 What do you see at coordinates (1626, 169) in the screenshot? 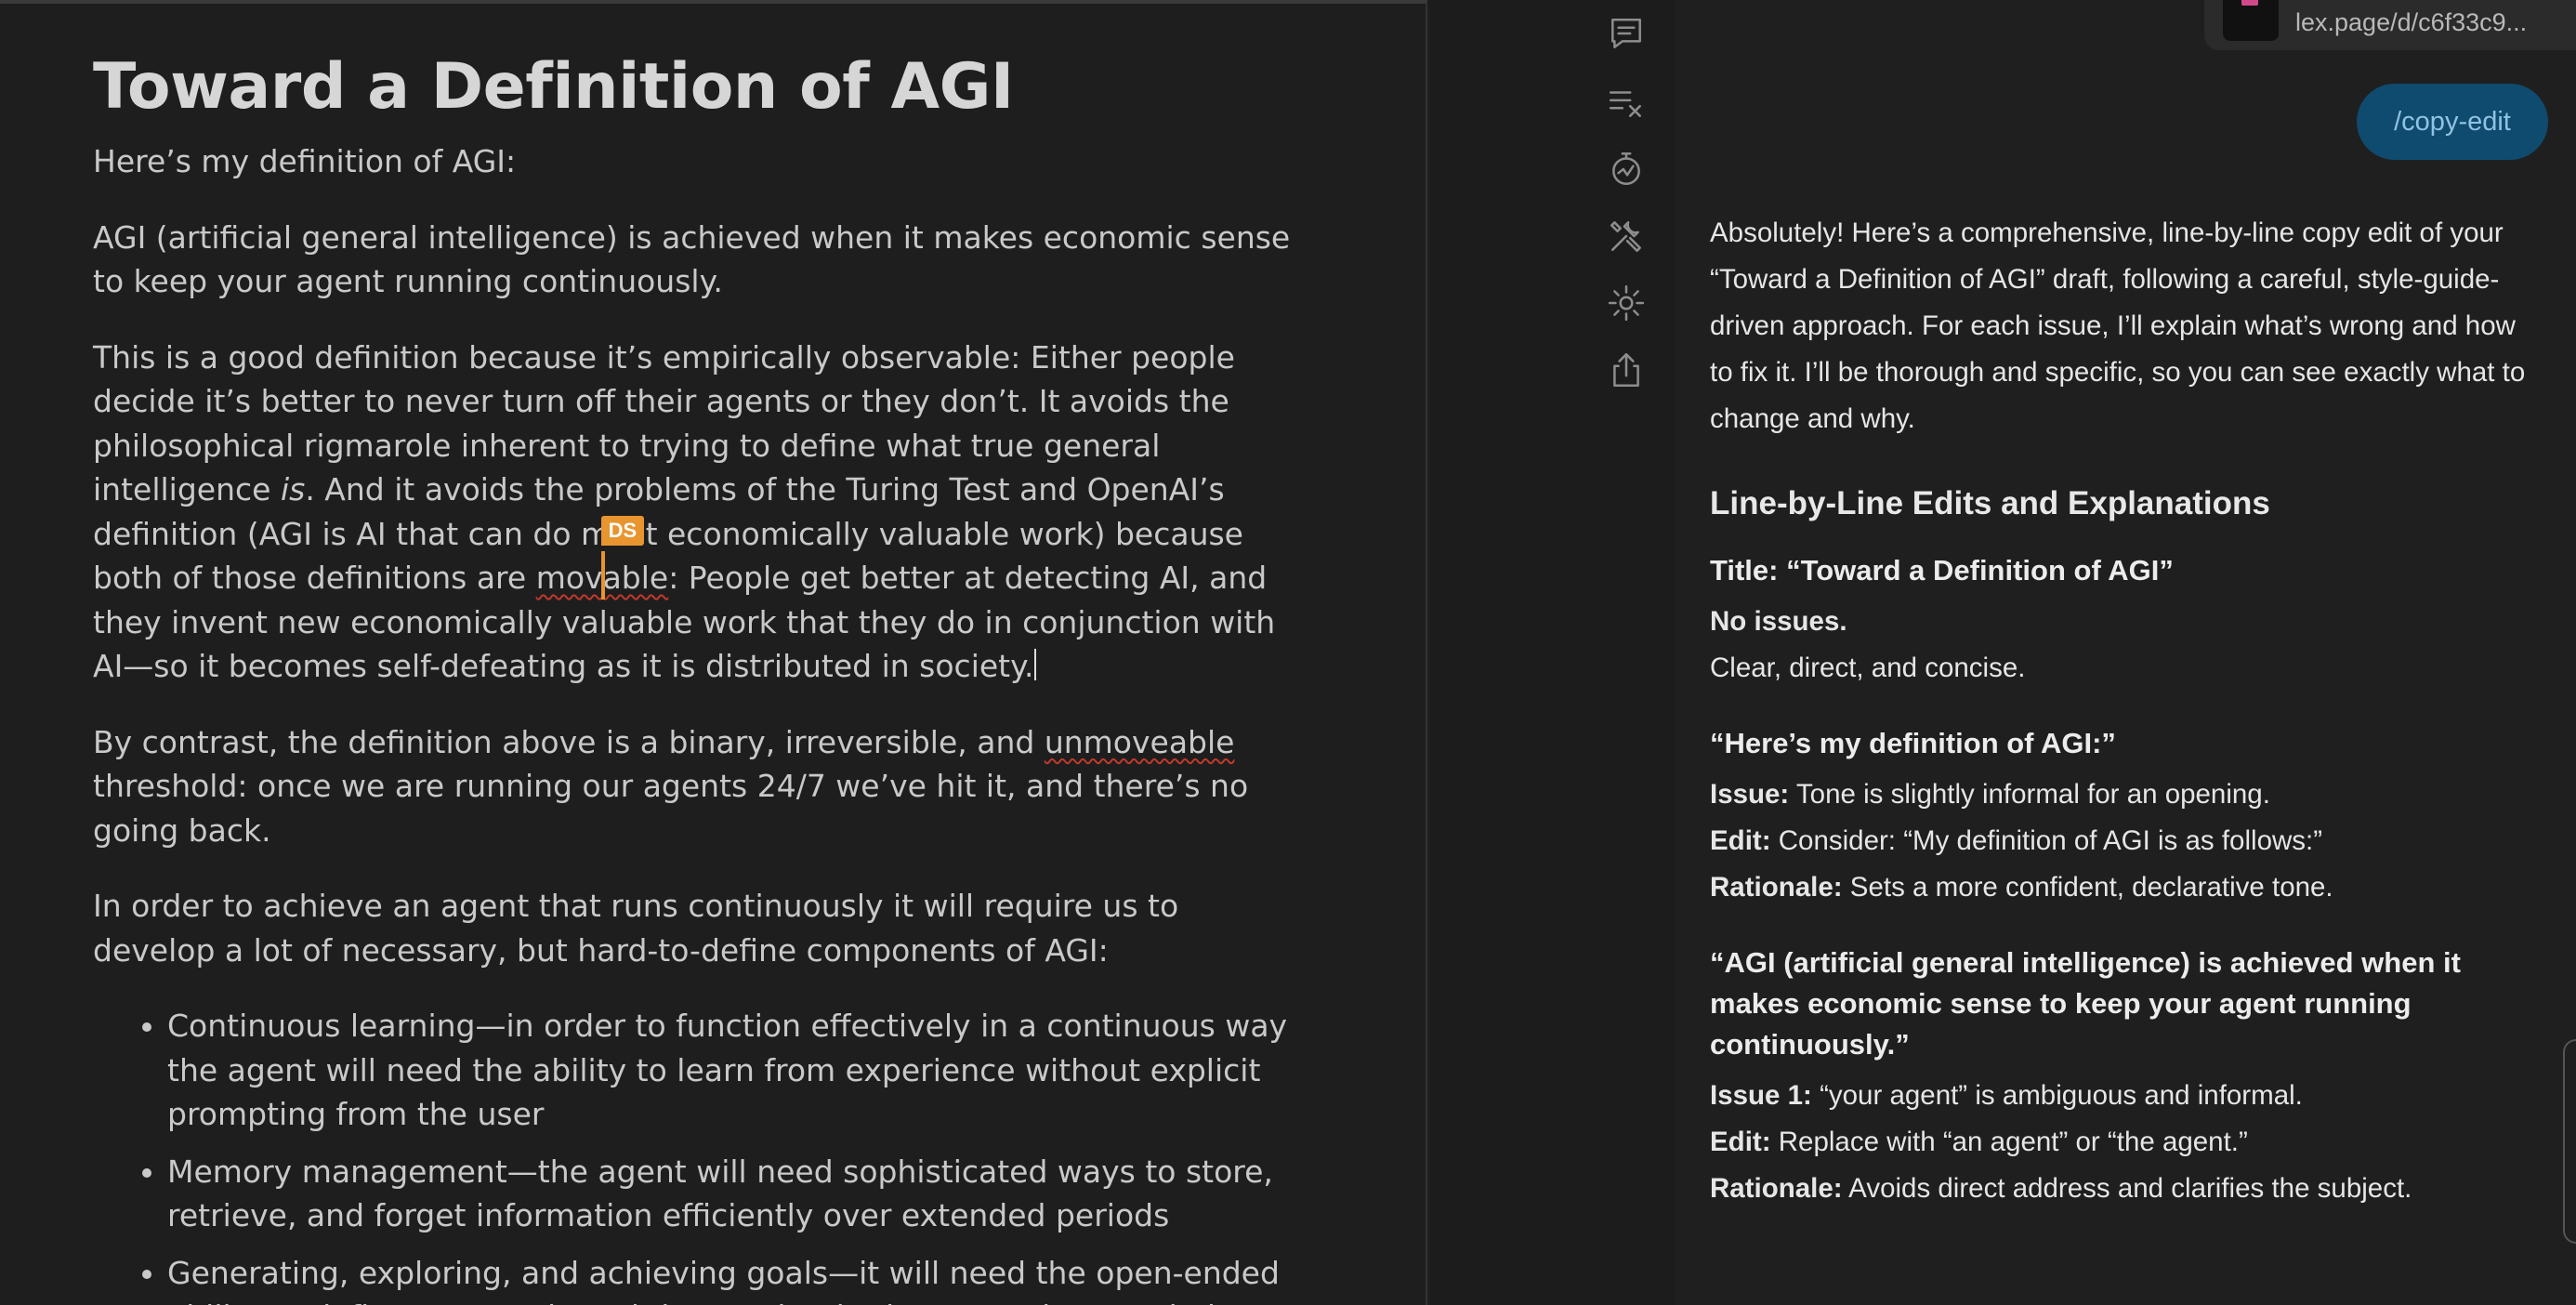
I see `timer-icon` at bounding box center [1626, 169].